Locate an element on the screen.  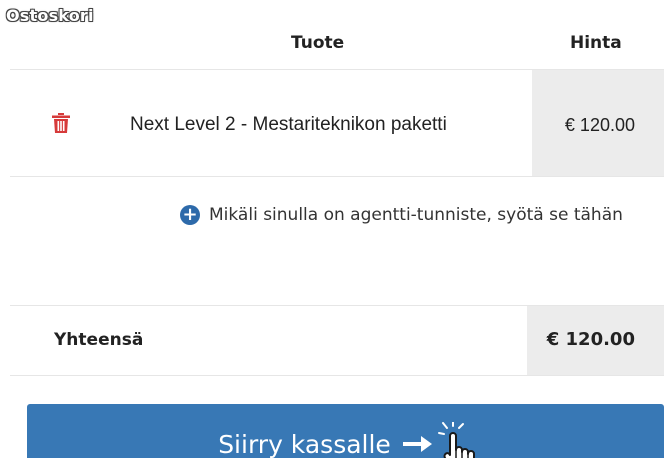
checkout-button: Siirry kassalle is located at coordinates (345, 431).